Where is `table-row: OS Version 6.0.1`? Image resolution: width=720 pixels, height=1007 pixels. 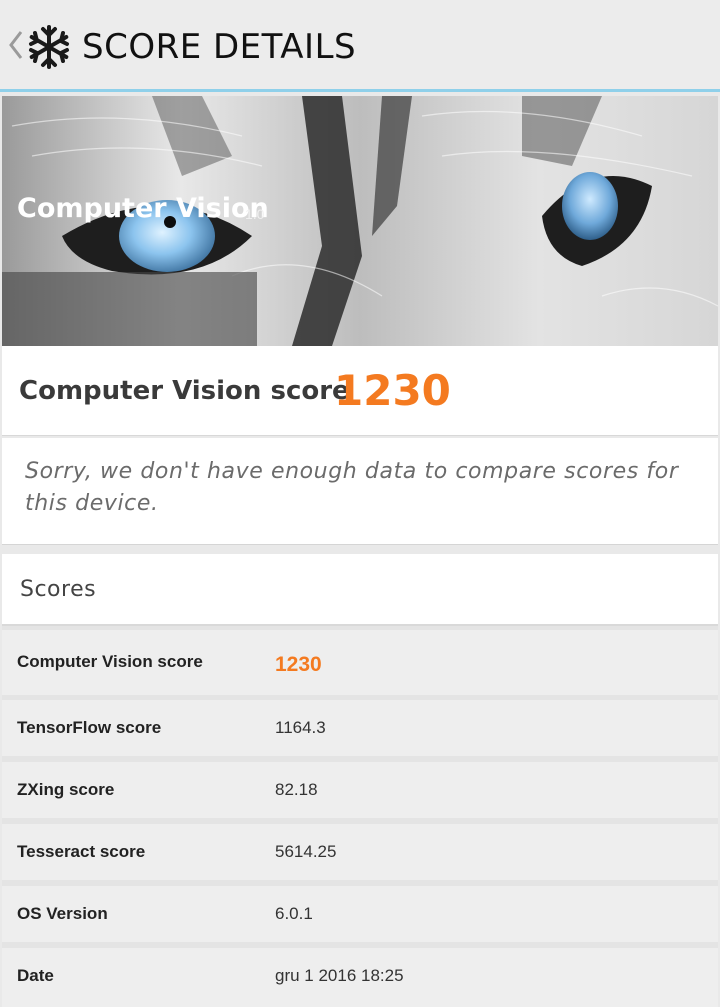
table-row: OS Version 6.0.1 is located at coordinates (360, 914).